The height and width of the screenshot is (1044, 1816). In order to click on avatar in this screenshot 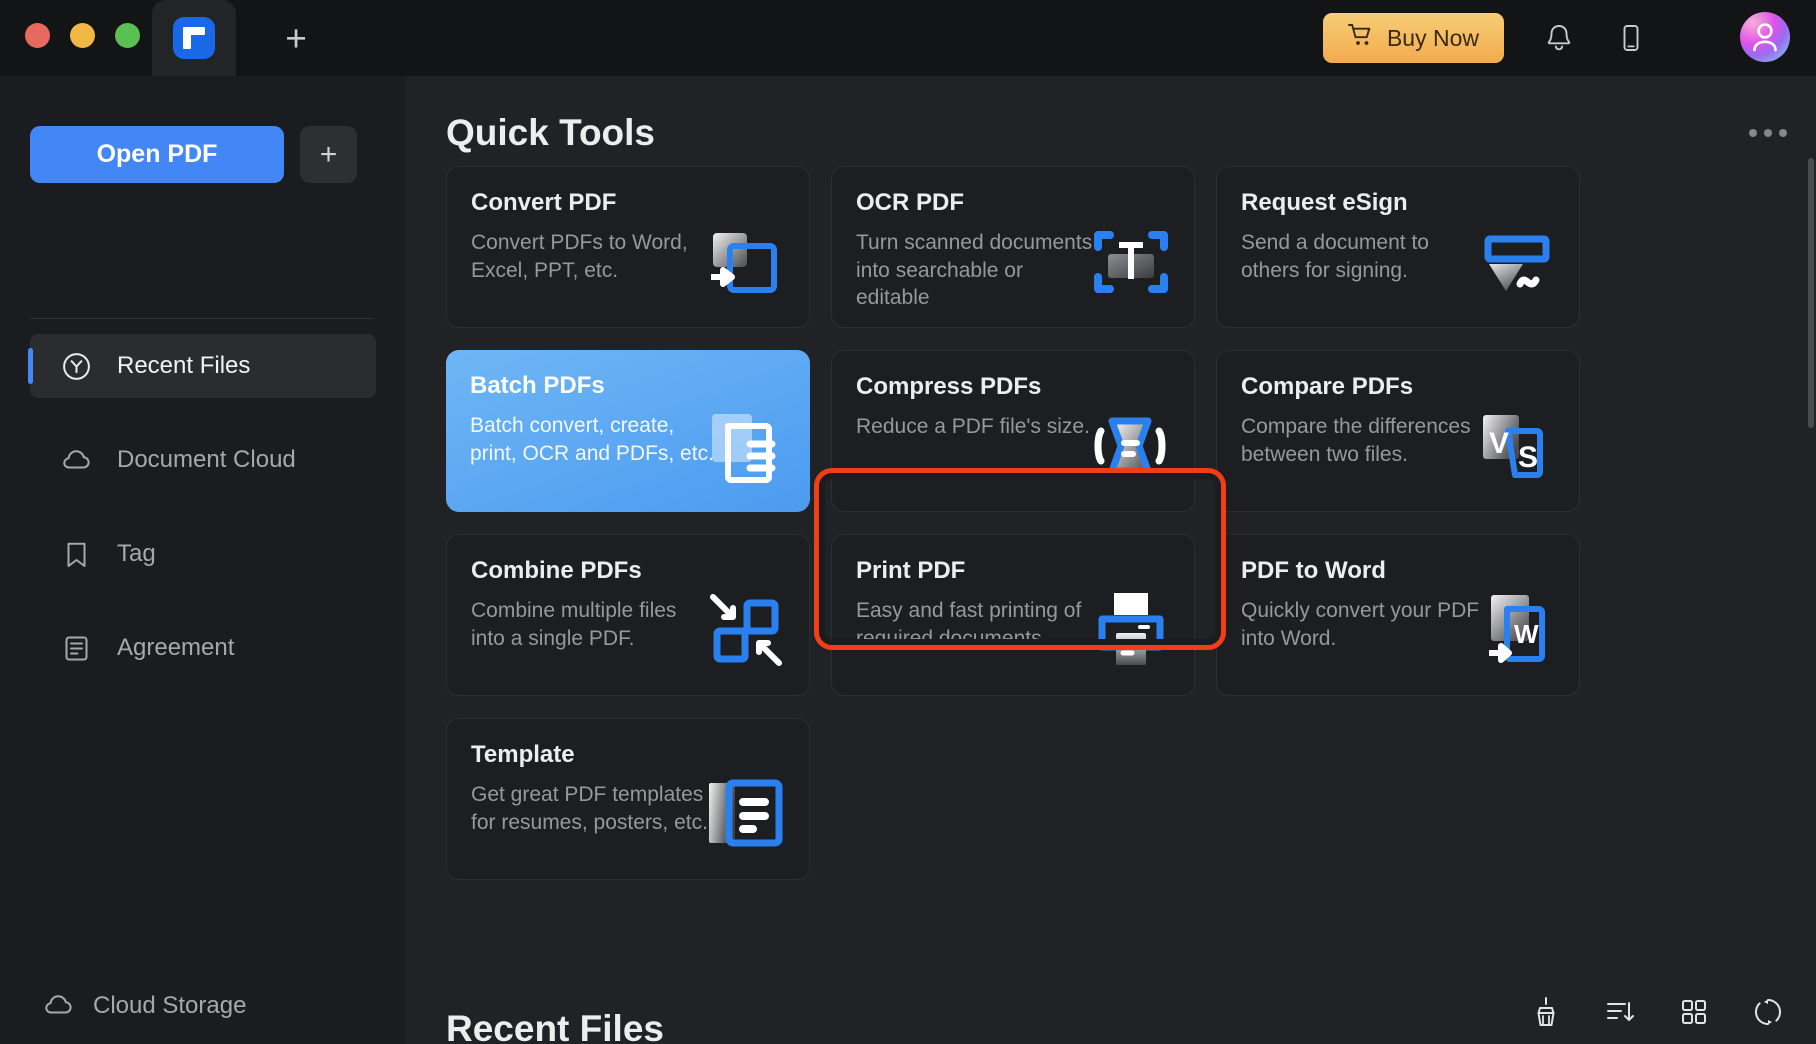, I will do `click(1765, 37)`.